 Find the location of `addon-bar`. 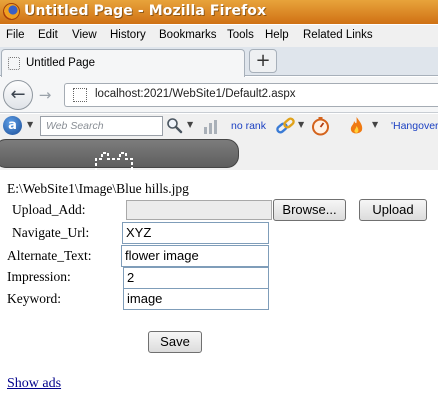

addon-bar is located at coordinates (219, 154).